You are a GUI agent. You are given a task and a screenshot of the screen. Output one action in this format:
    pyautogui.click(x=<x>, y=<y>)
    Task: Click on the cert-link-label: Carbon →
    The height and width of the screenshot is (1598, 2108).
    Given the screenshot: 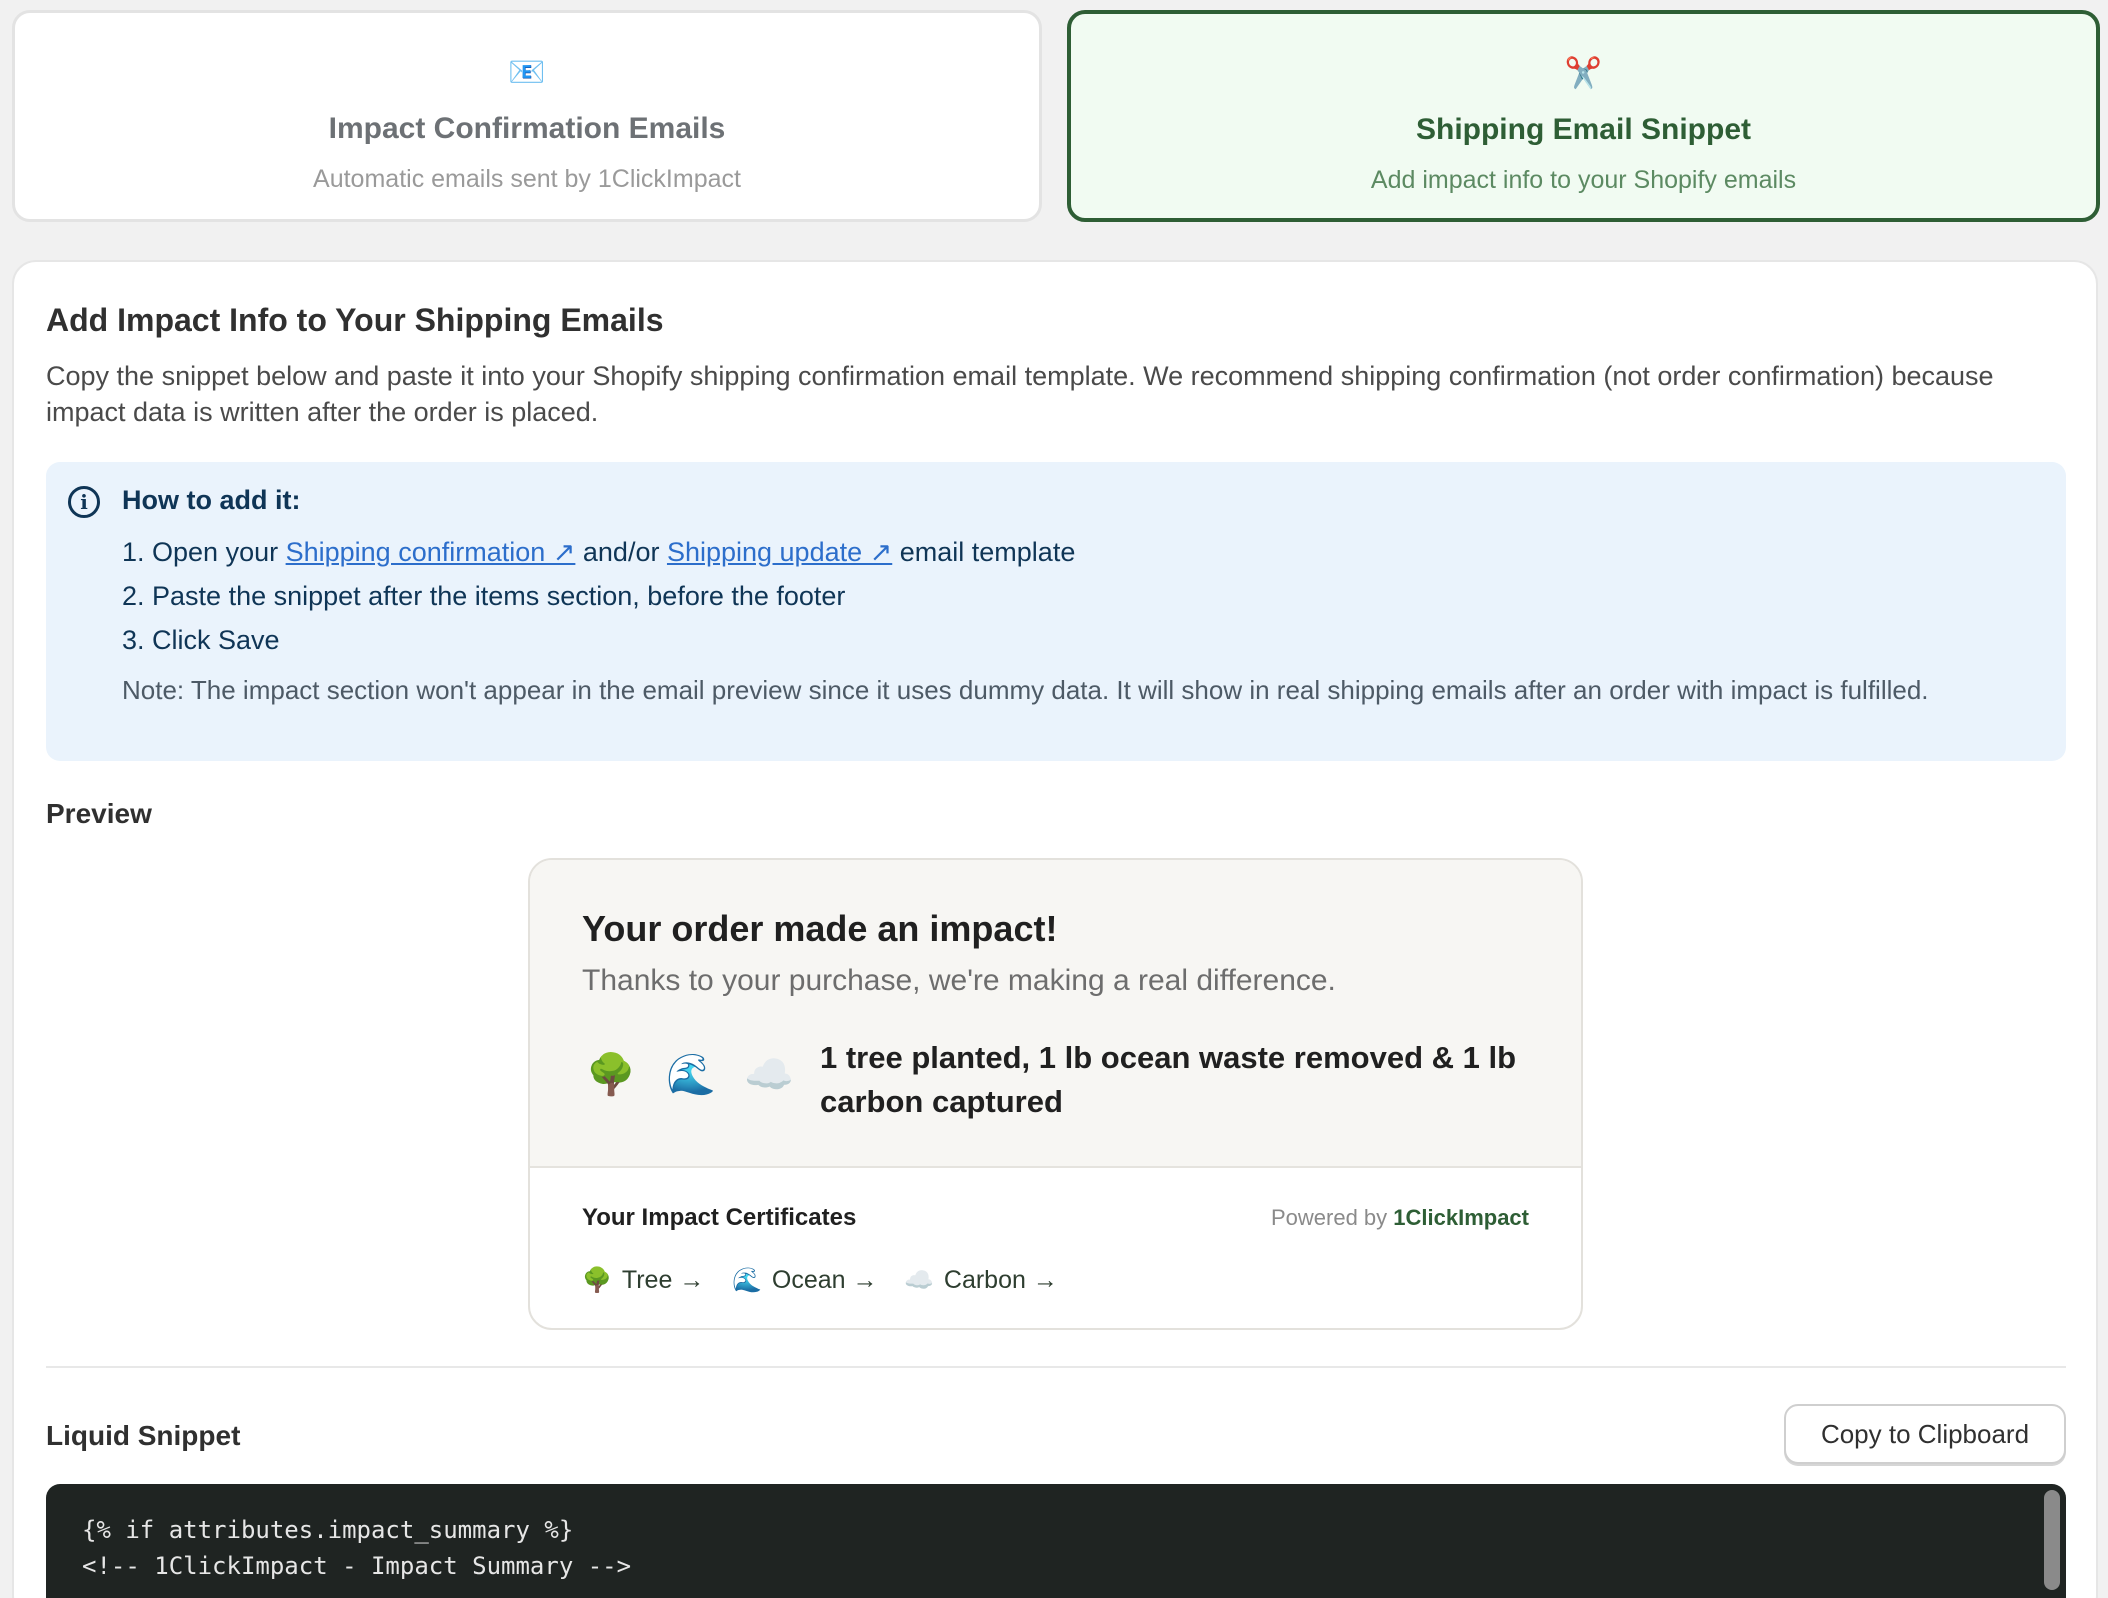 What is the action you would take?
    pyautogui.click(x=1000, y=1280)
    